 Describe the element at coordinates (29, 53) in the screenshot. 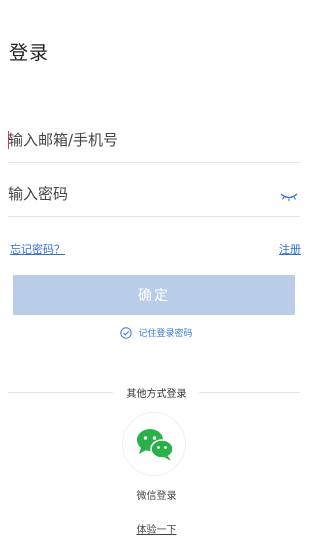

I see `page-title: 登录` at that location.